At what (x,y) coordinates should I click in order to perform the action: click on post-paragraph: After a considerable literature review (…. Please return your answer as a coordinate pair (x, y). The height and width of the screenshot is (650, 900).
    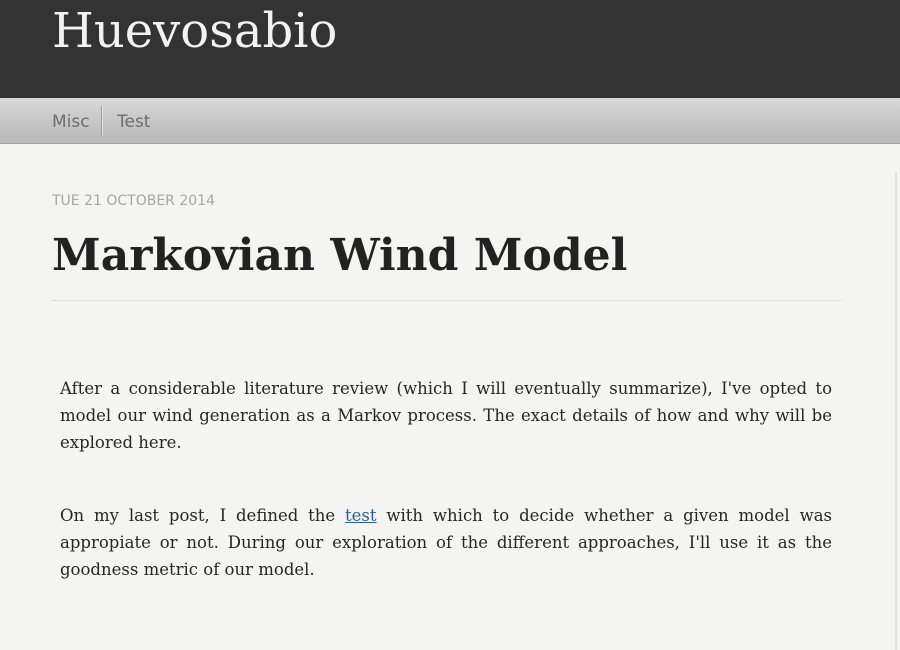
    Looking at the image, I should click on (446, 415).